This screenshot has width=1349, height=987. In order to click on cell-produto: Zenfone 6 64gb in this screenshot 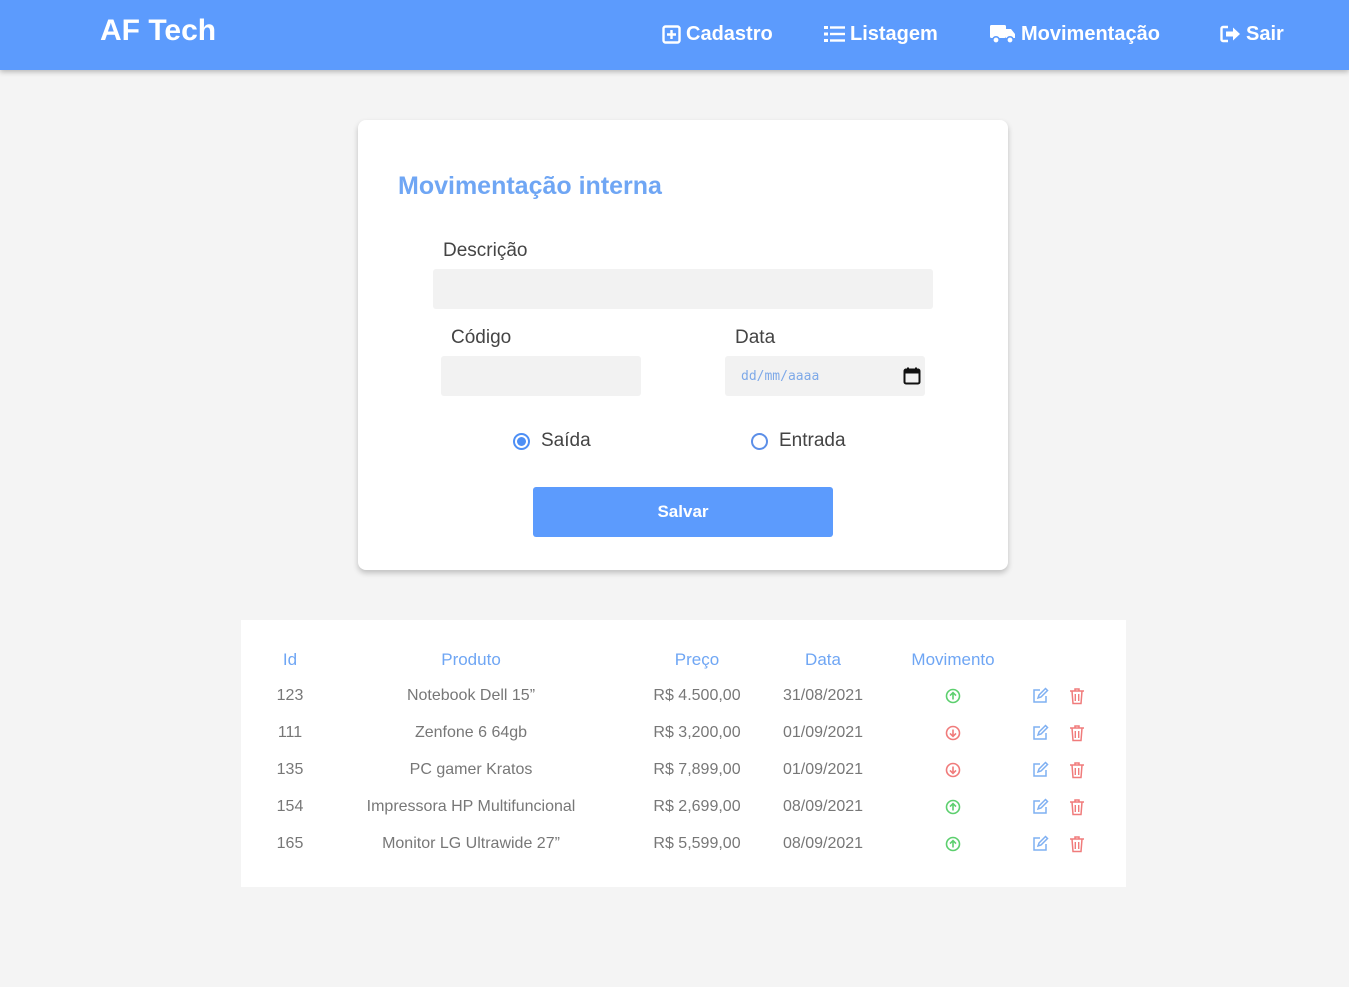, I will do `click(471, 732)`.